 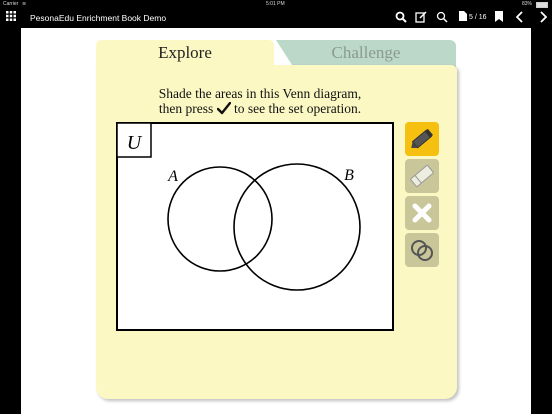 I want to click on venn-icon, so click(x=422, y=250).